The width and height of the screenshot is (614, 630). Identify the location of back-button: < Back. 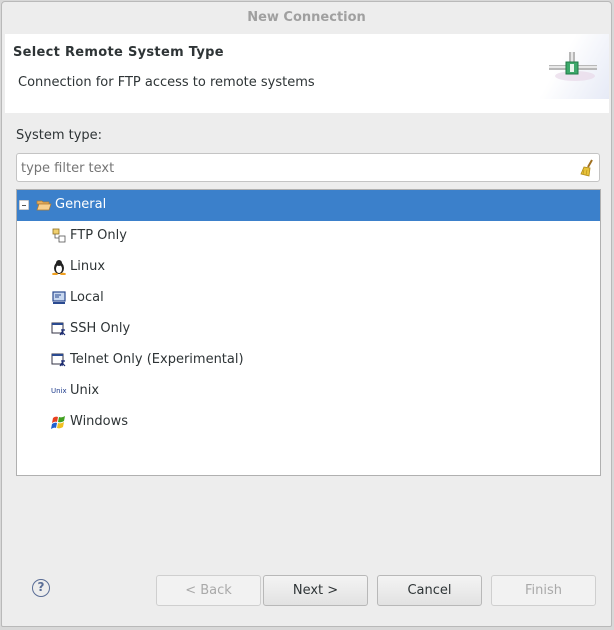
(208, 590).